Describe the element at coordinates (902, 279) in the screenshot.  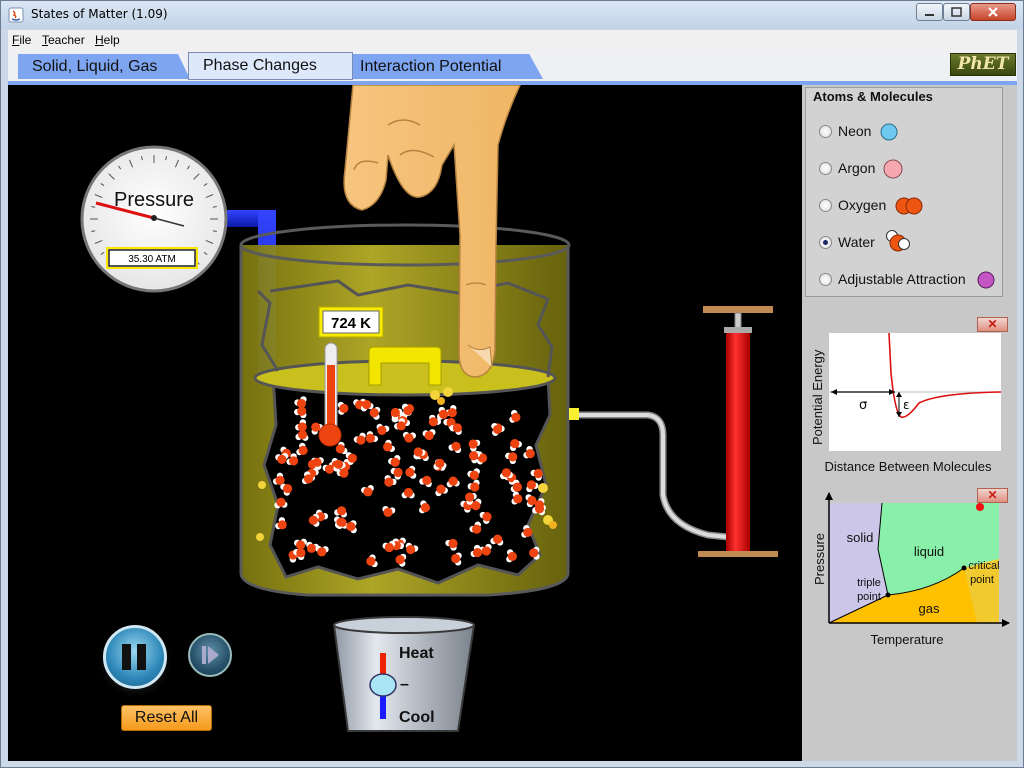
I see `option-adjustable-attraction-label: Adjustable Attraction` at that location.